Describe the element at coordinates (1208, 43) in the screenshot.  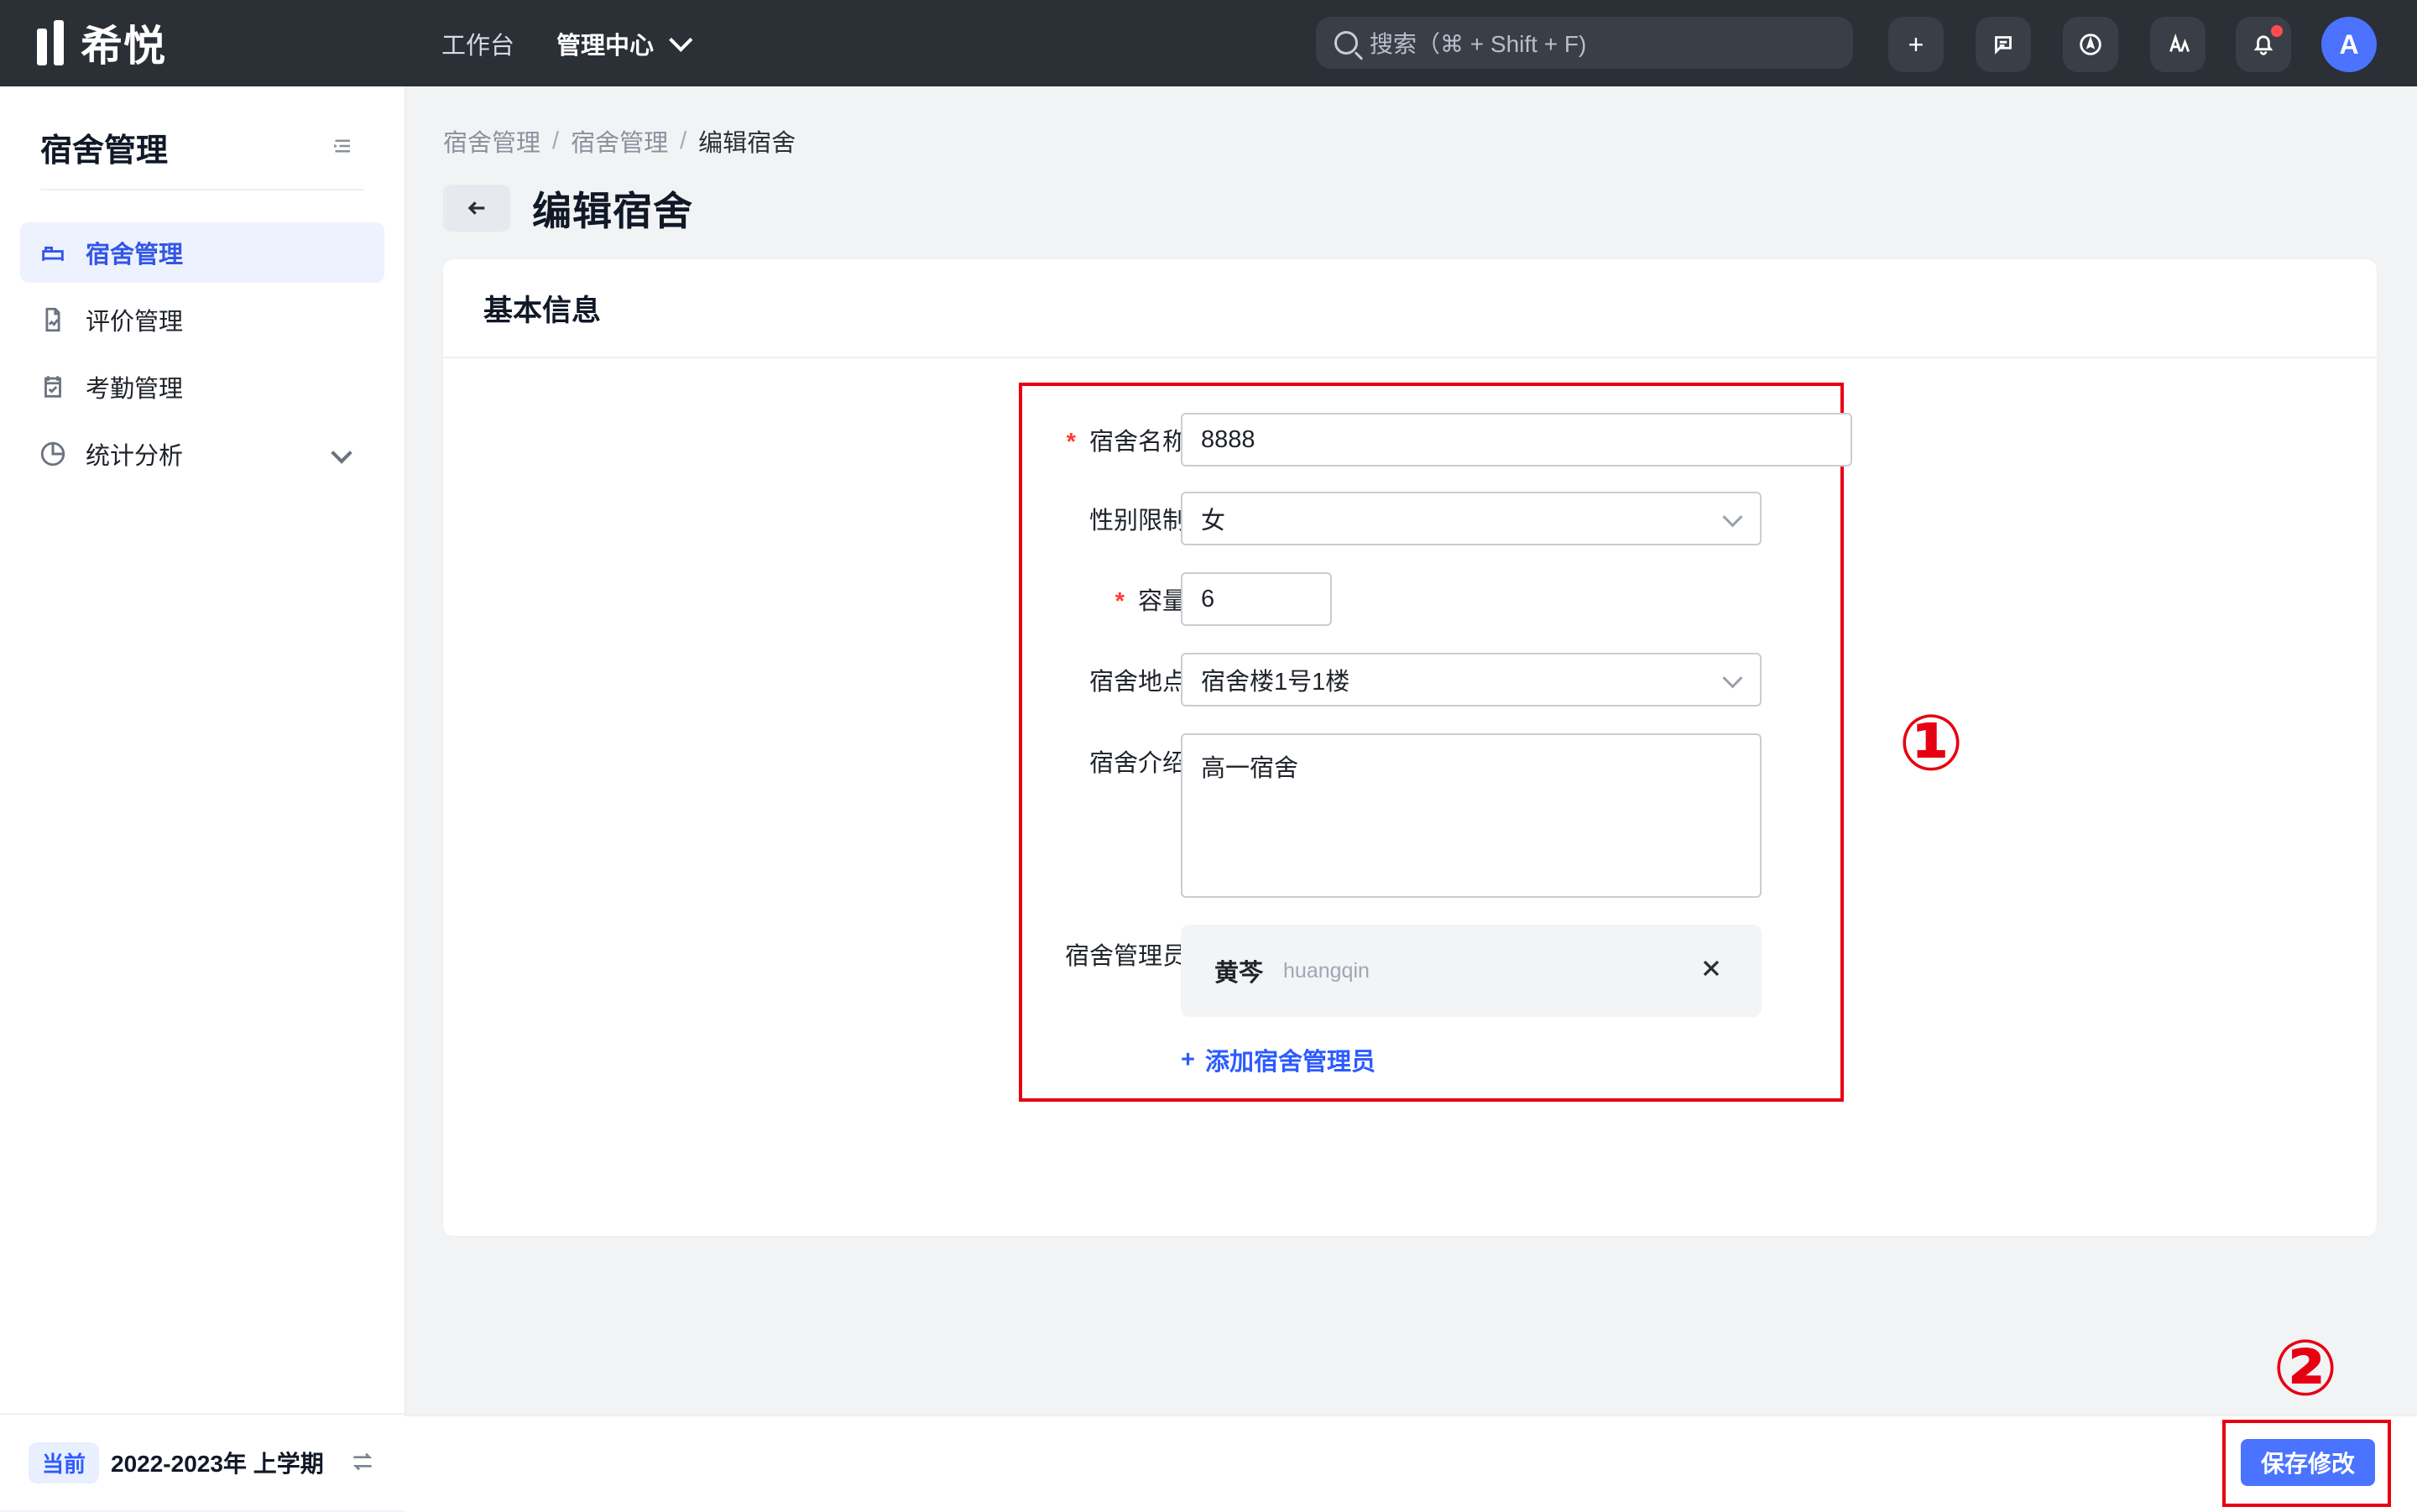
I see `top-bar: 希悦 工作台 管理中心 搜索（⌘ + Shift + F) + A` at that location.